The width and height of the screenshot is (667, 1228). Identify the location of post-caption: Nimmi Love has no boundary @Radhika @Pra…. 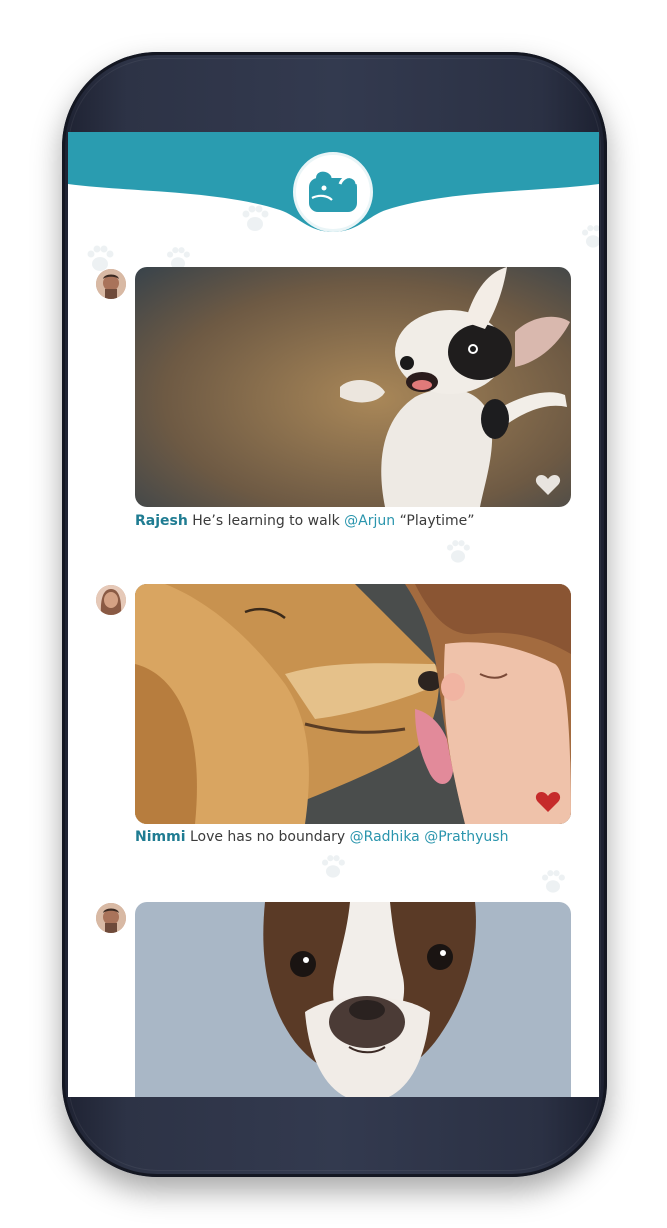
(355, 837).